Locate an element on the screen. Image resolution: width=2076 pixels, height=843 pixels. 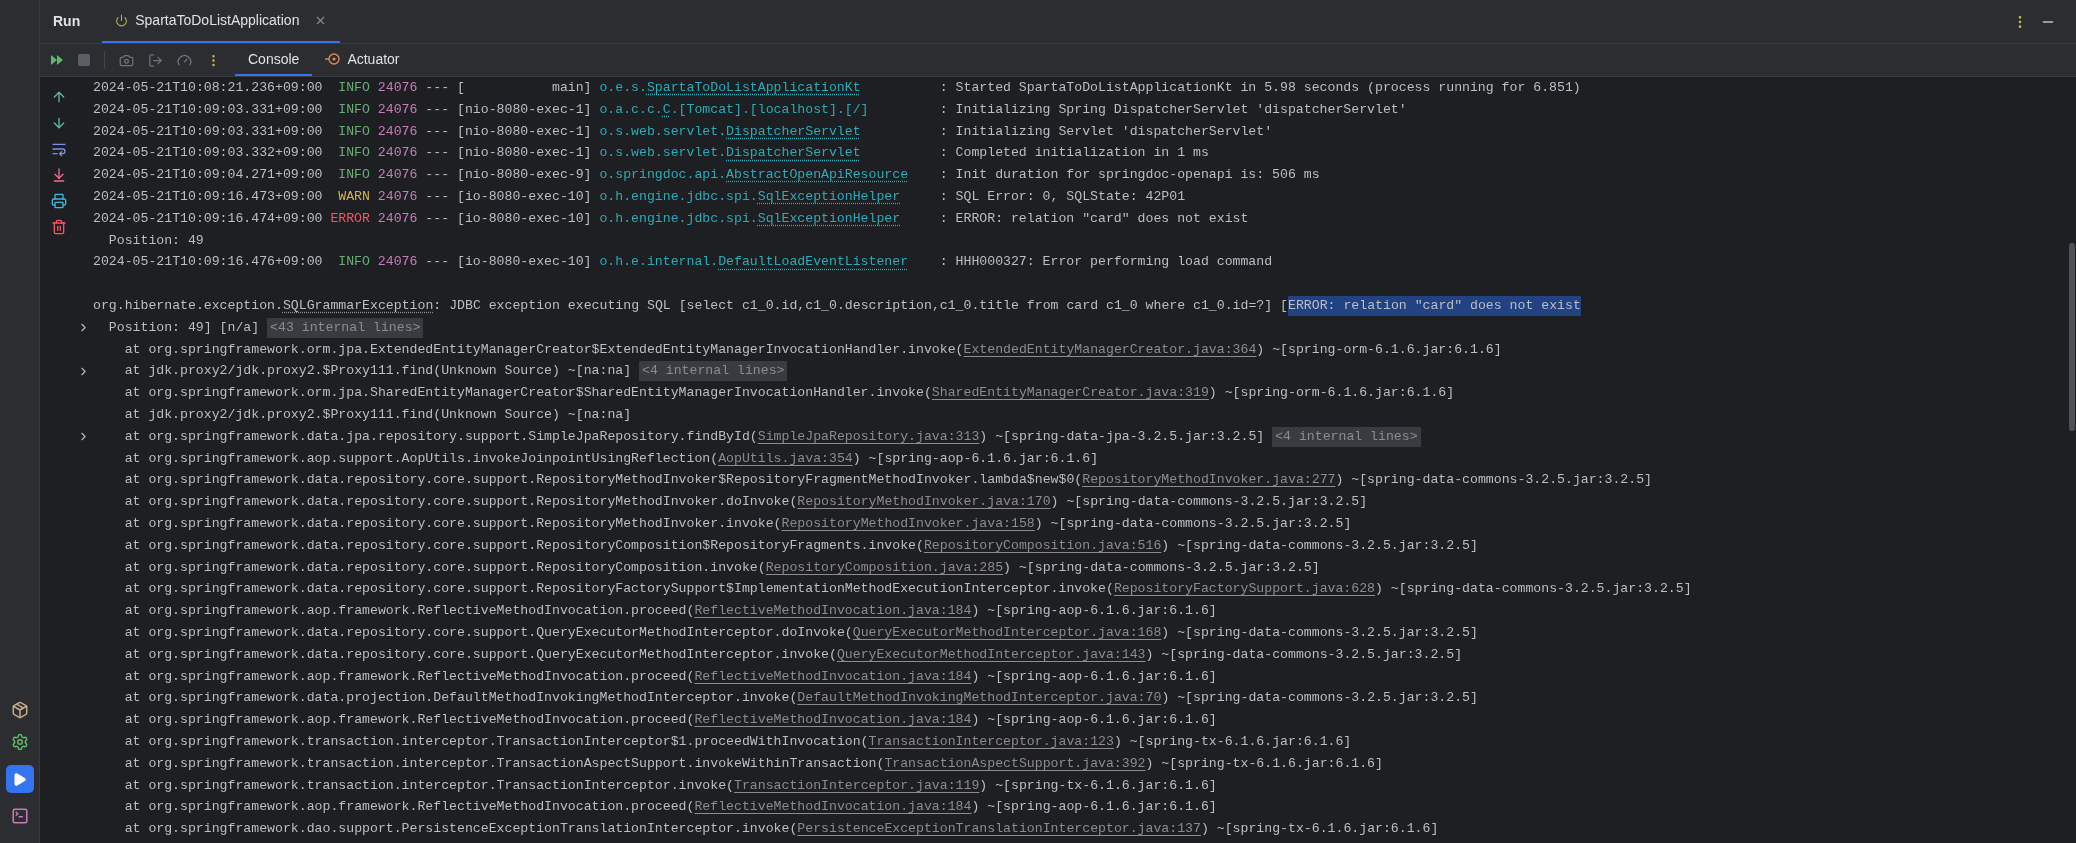
log-text: at org.springframework.transaction.interceptor.TransactionAspectSupport.invokeWithinTransaction( is located at coordinates (504, 763).